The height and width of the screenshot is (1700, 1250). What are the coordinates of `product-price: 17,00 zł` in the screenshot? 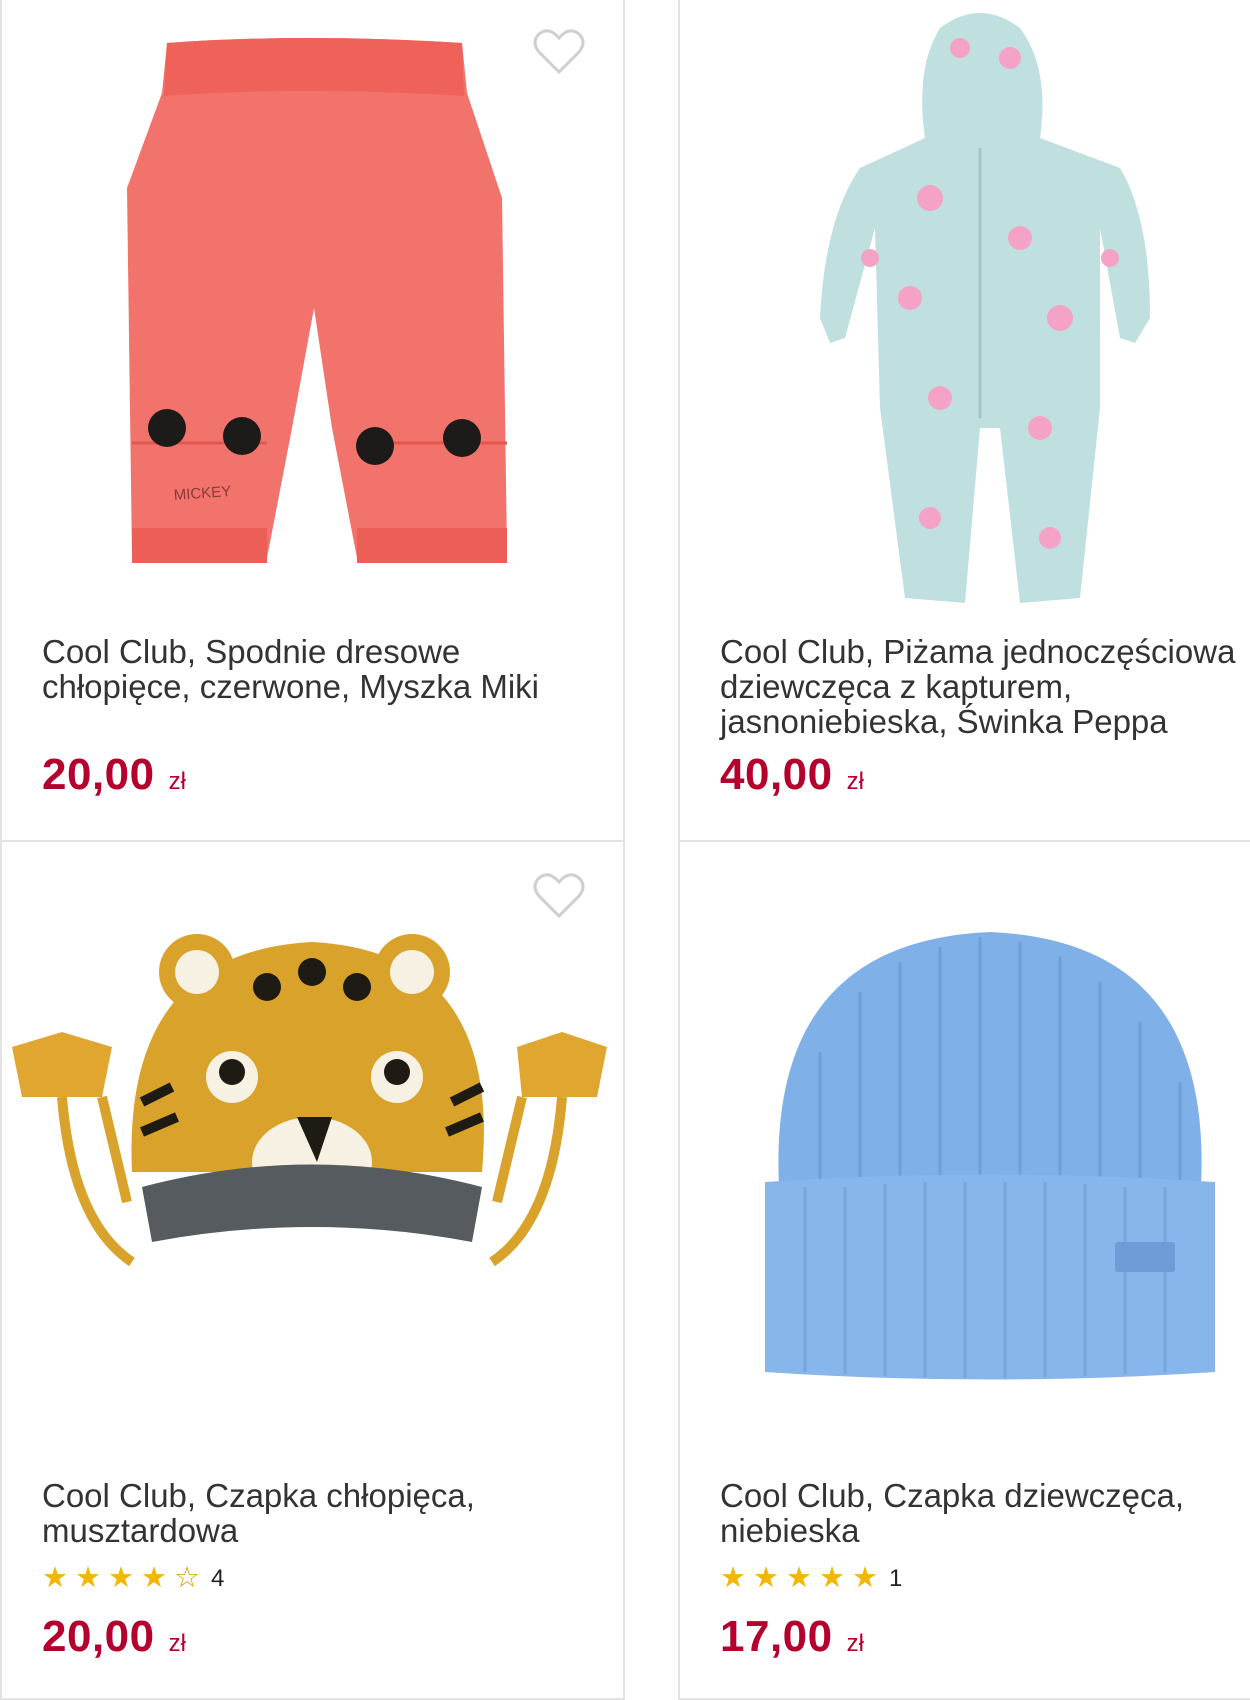 It's located at (792, 1637).